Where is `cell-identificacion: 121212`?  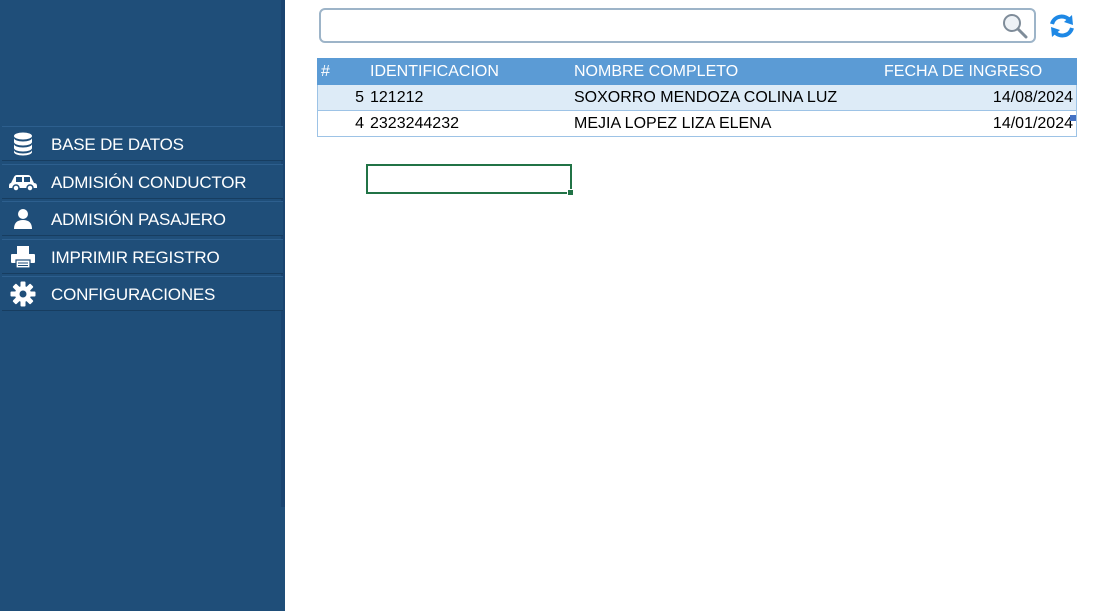
cell-identificacion: 121212 is located at coordinates (397, 97).